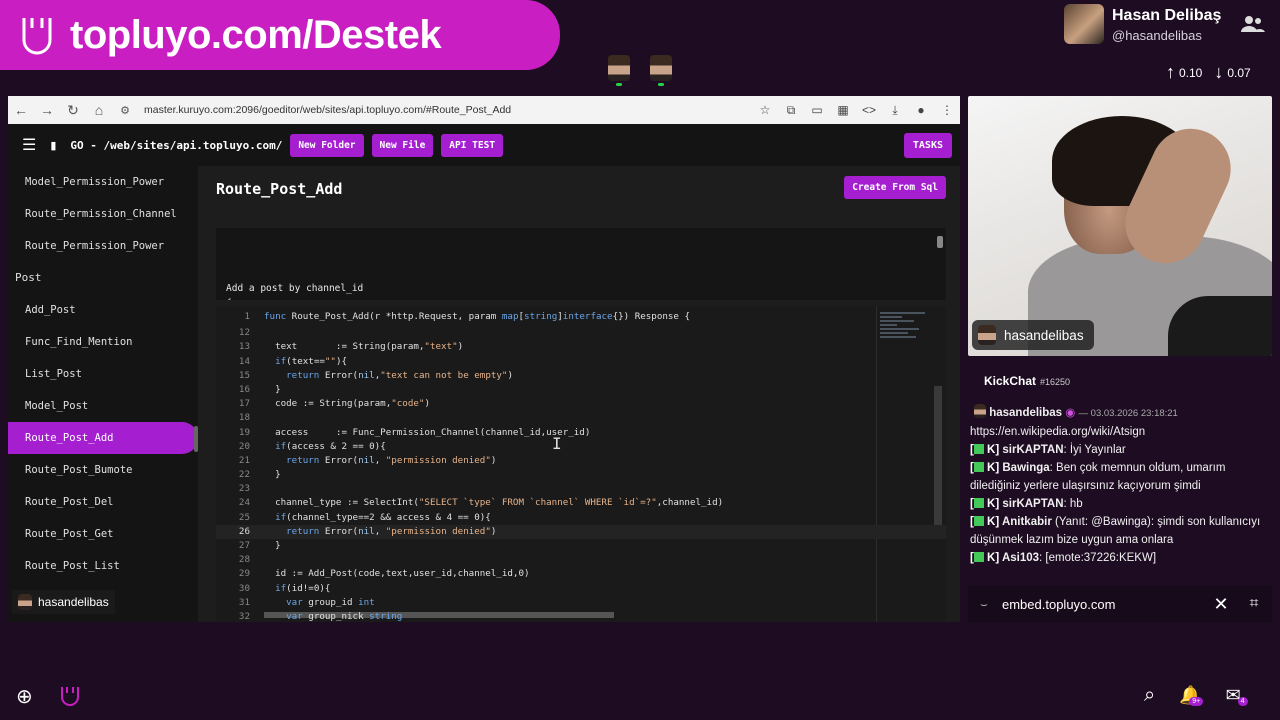  Describe the element at coordinates (364, 347) in the screenshot. I see `code-text: text := String(param,"text")` at that location.